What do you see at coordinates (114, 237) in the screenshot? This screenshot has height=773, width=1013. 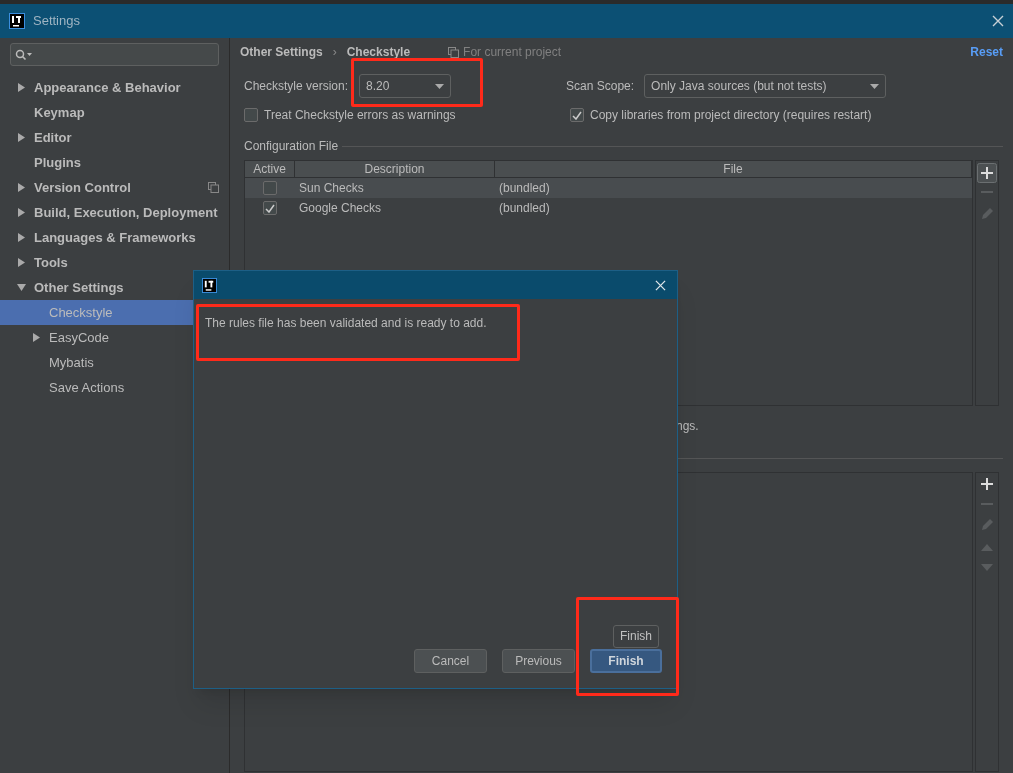 I see `tree-item: Languages & Frameworks` at bounding box center [114, 237].